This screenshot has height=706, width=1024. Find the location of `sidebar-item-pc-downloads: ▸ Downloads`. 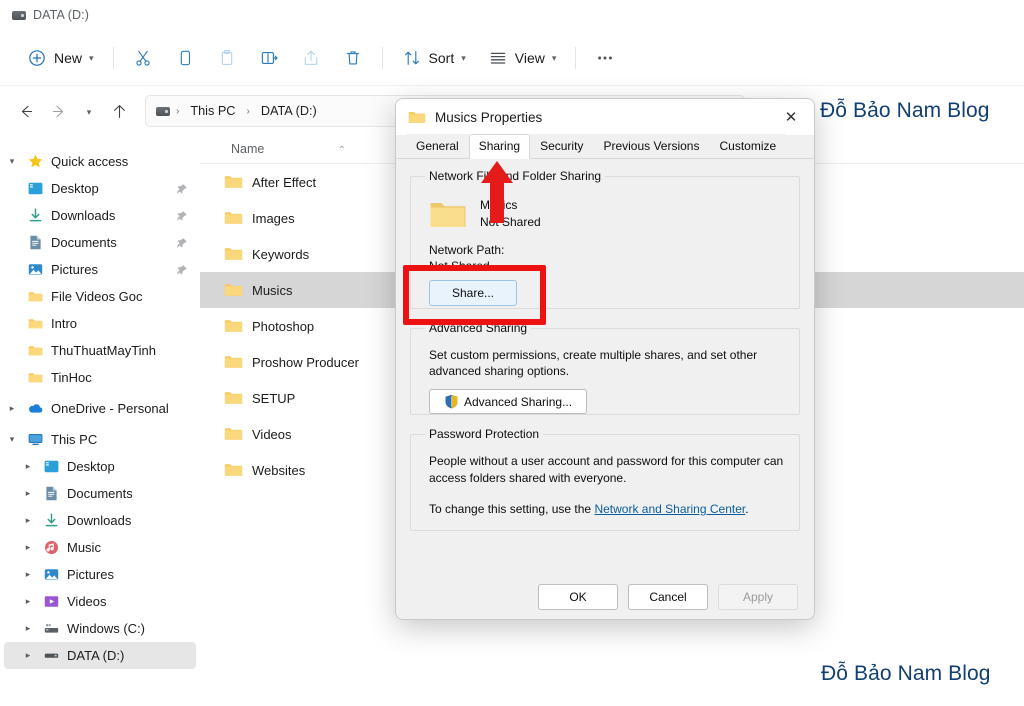

sidebar-item-pc-downloads: ▸ Downloads is located at coordinates (100, 520).